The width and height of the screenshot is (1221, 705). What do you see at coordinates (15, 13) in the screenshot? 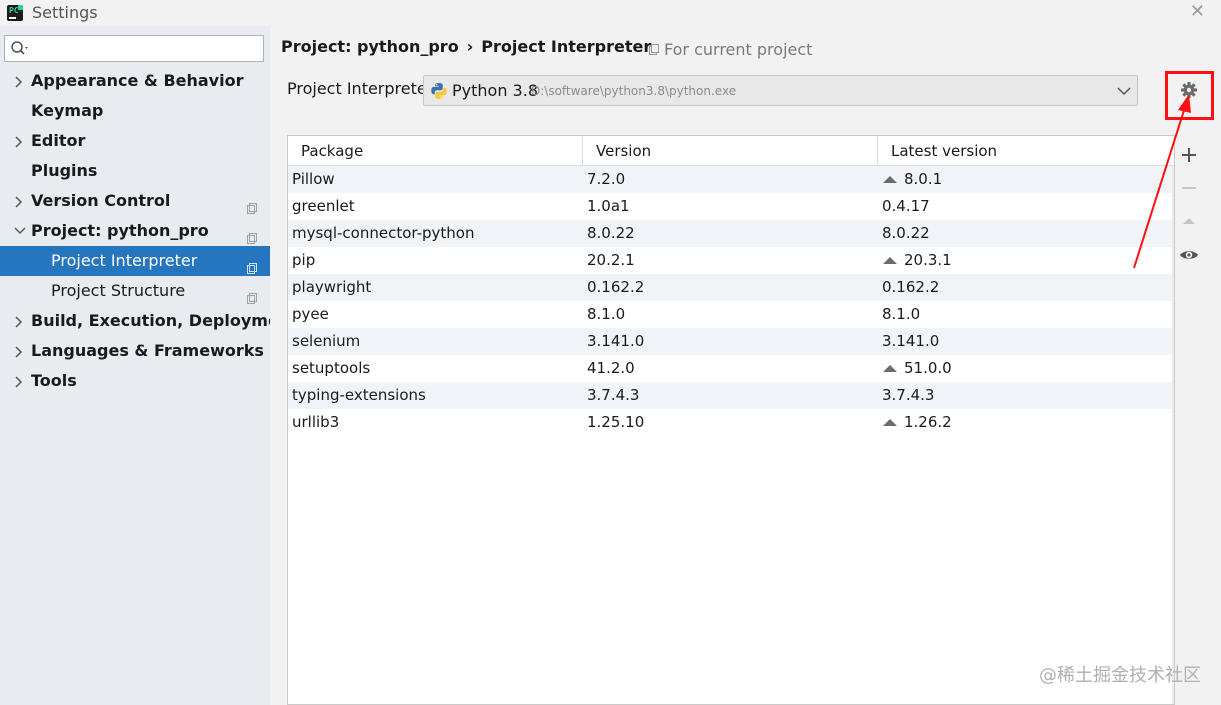
I see `pycharm-icon: PC` at bounding box center [15, 13].